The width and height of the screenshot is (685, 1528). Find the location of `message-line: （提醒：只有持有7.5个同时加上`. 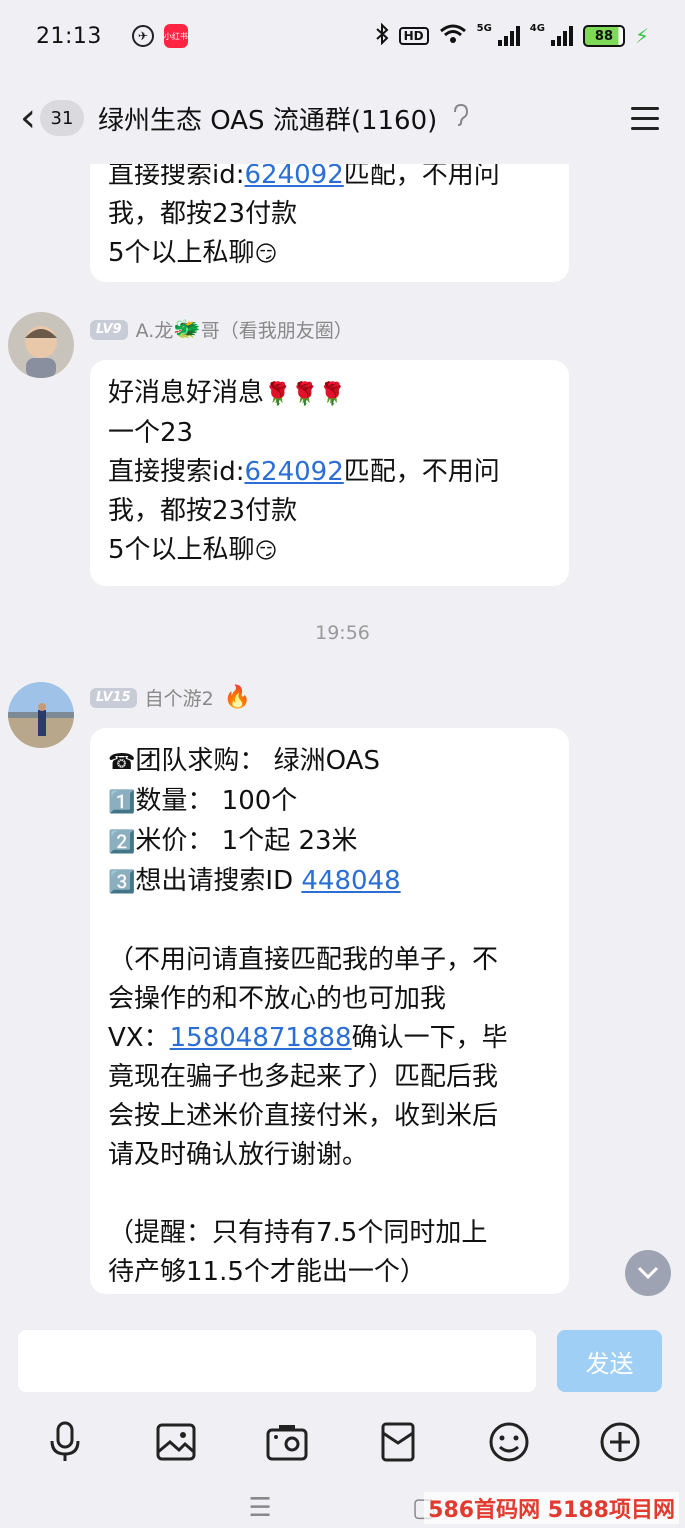

message-line: （提醒：只有持有7.5个同时加上 is located at coordinates (298, 1233).